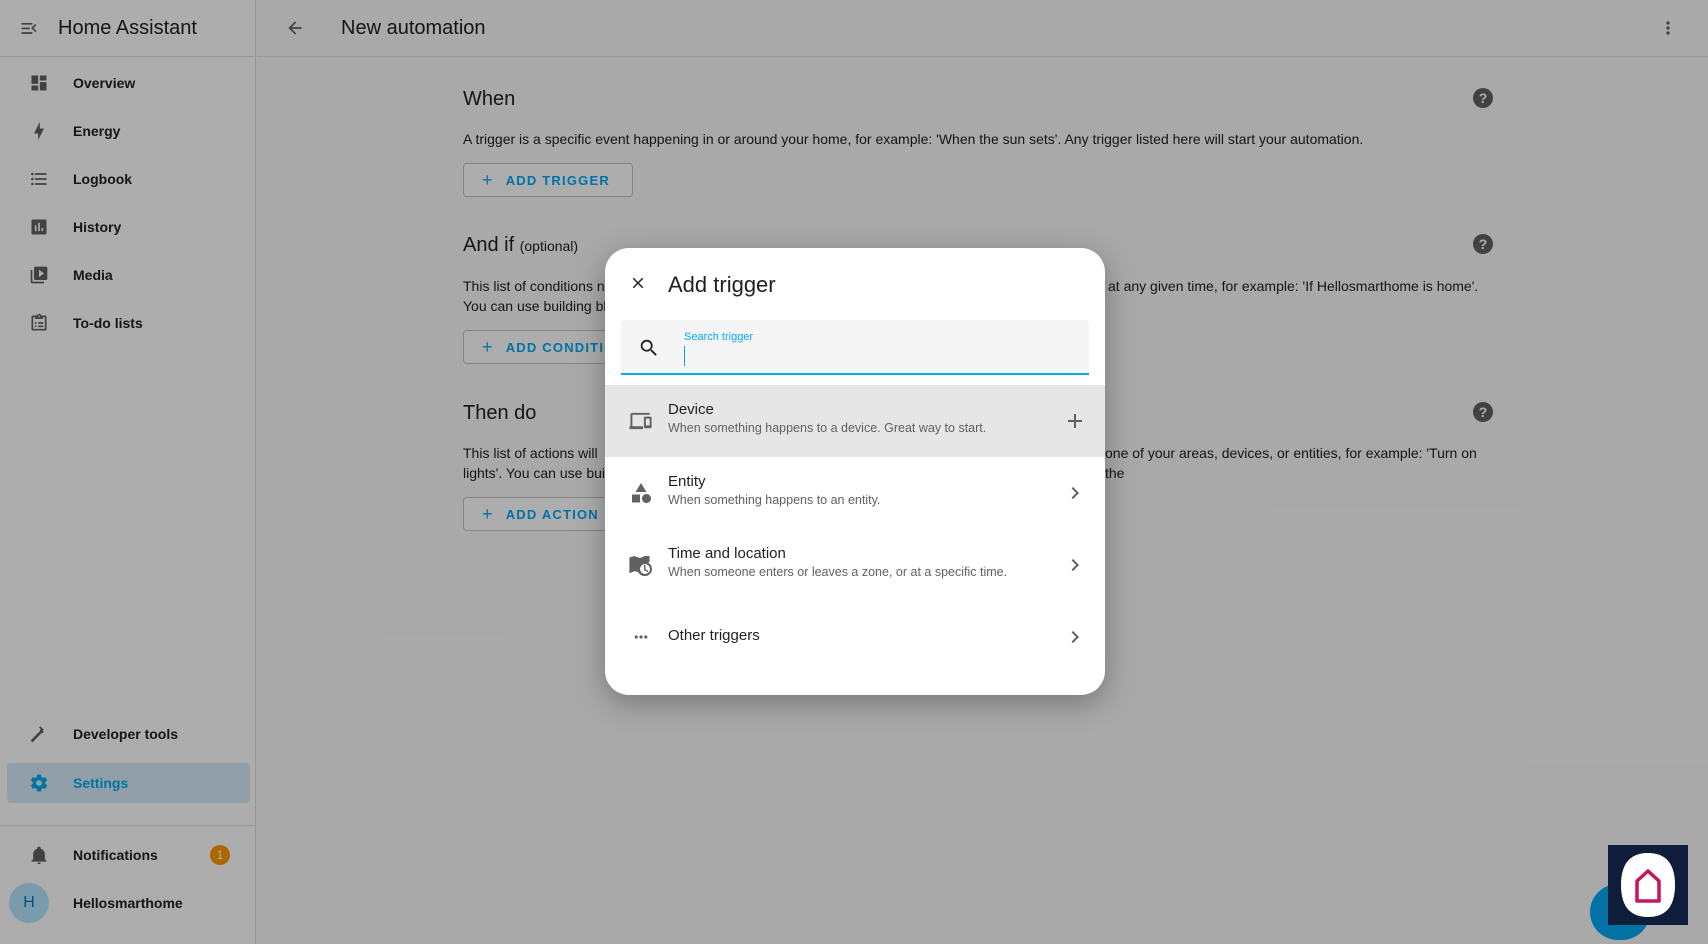  I want to click on home-logo-icon, so click(1648, 885).